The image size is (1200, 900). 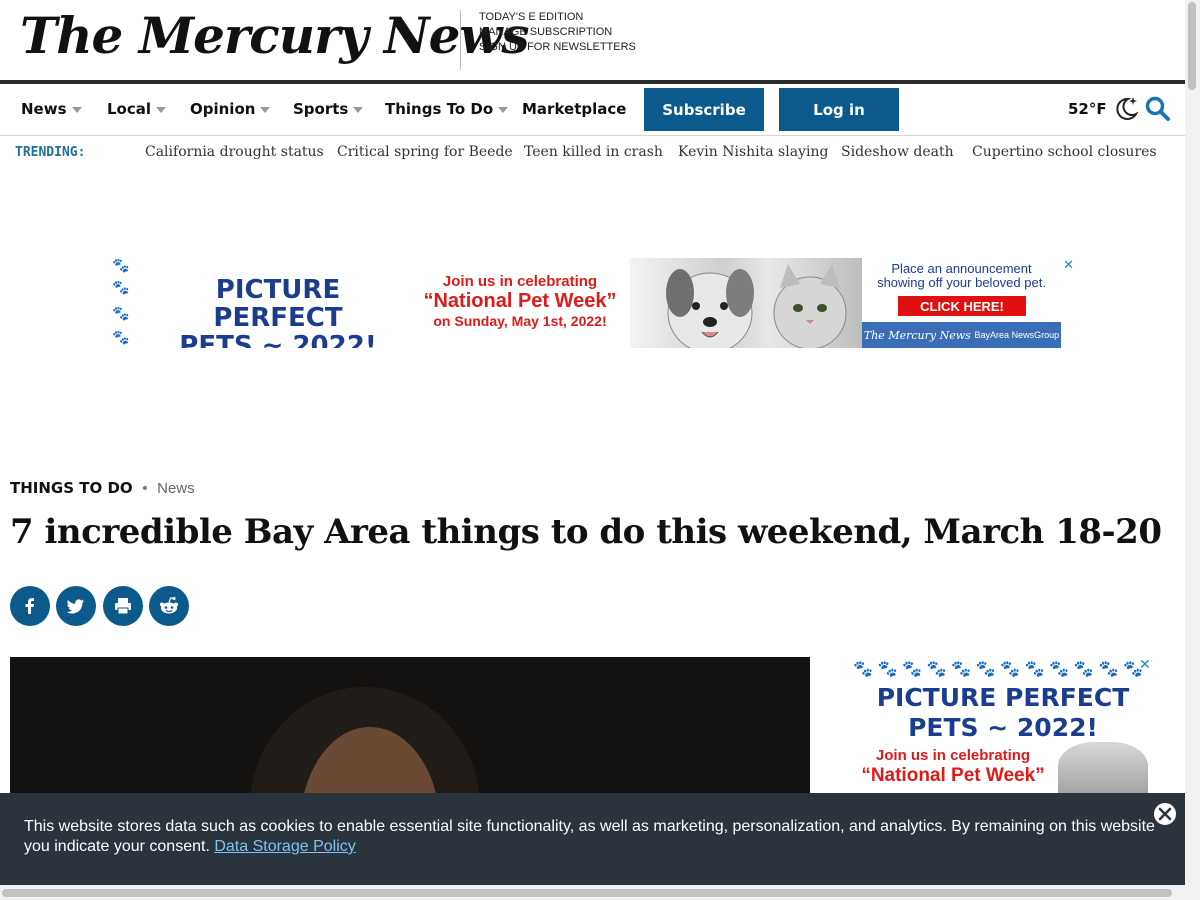 What do you see at coordinates (1103, 769) in the screenshot?
I see `cat-illustration` at bounding box center [1103, 769].